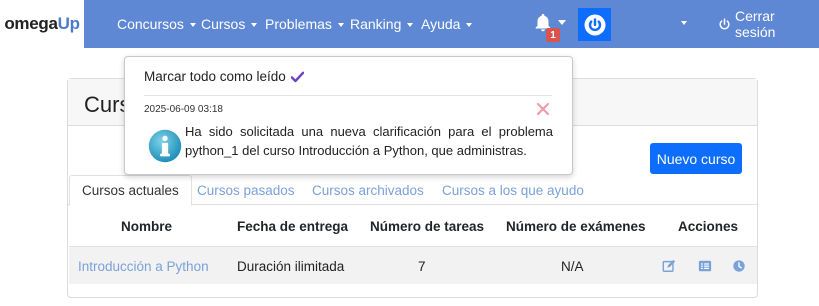  Describe the element at coordinates (297, 76) in the screenshot. I see `check-icon` at that location.